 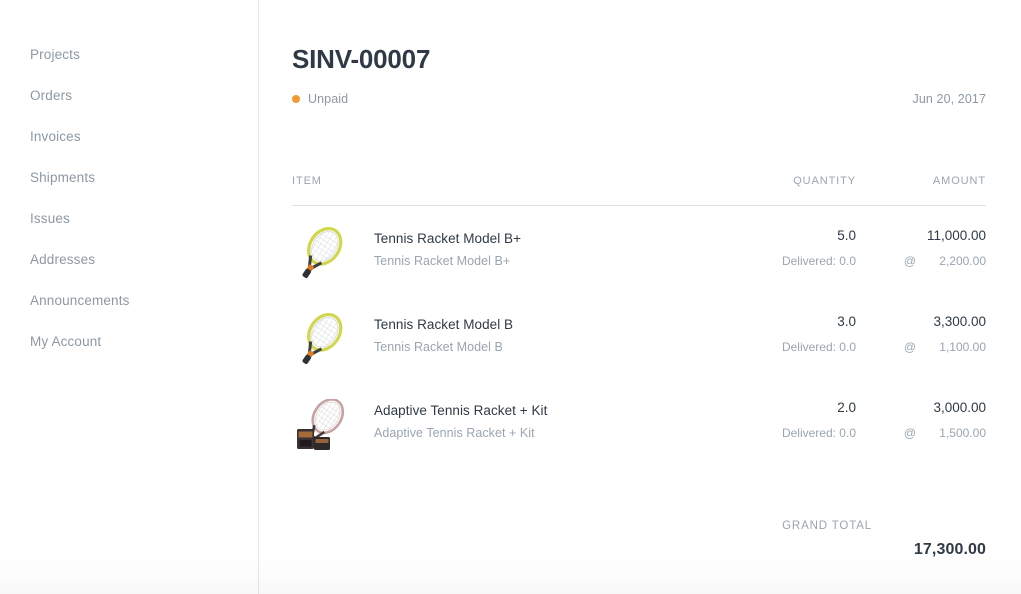 What do you see at coordinates (921, 248) in the screenshot?
I see `amount-cell: 11,000.00 @ 2,200.00` at bounding box center [921, 248].